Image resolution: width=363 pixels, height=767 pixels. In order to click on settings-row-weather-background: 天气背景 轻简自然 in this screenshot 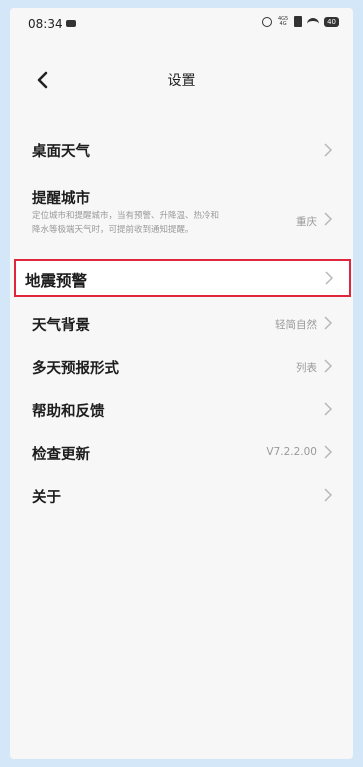, I will do `click(181, 325)`.